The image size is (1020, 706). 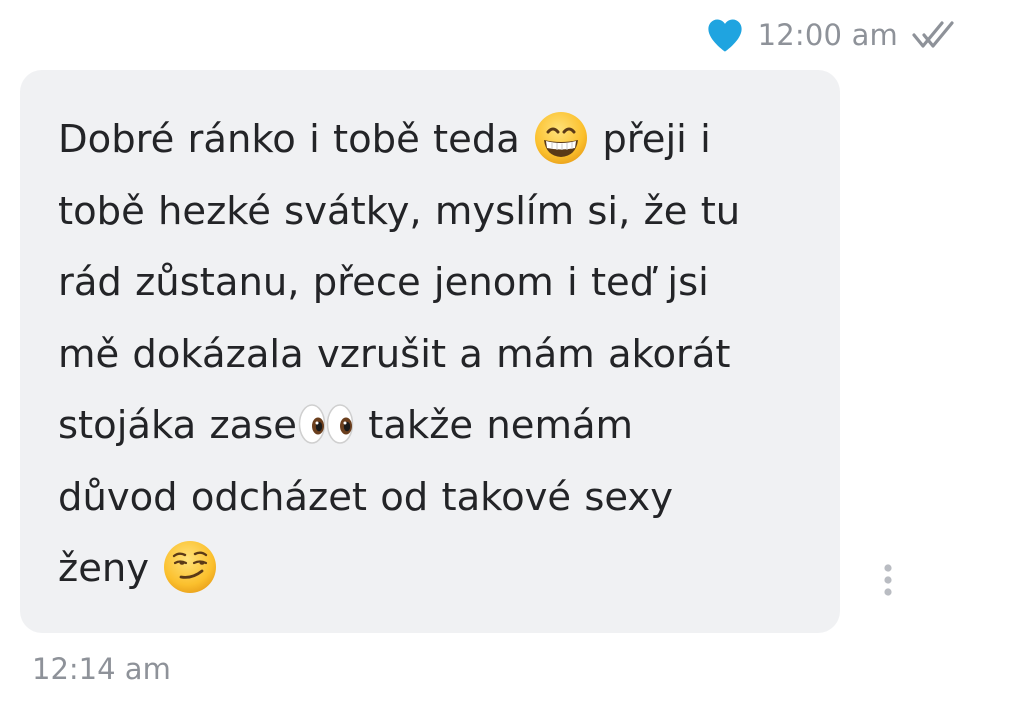 I want to click on received-timestamp: 12:14 am, so click(x=101, y=669).